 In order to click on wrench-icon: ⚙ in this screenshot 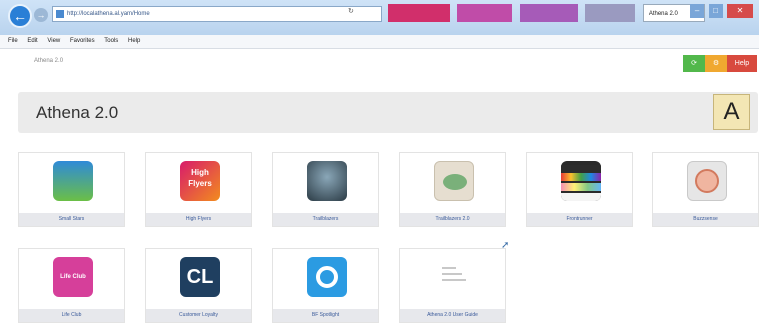, I will do `click(716, 63)`.